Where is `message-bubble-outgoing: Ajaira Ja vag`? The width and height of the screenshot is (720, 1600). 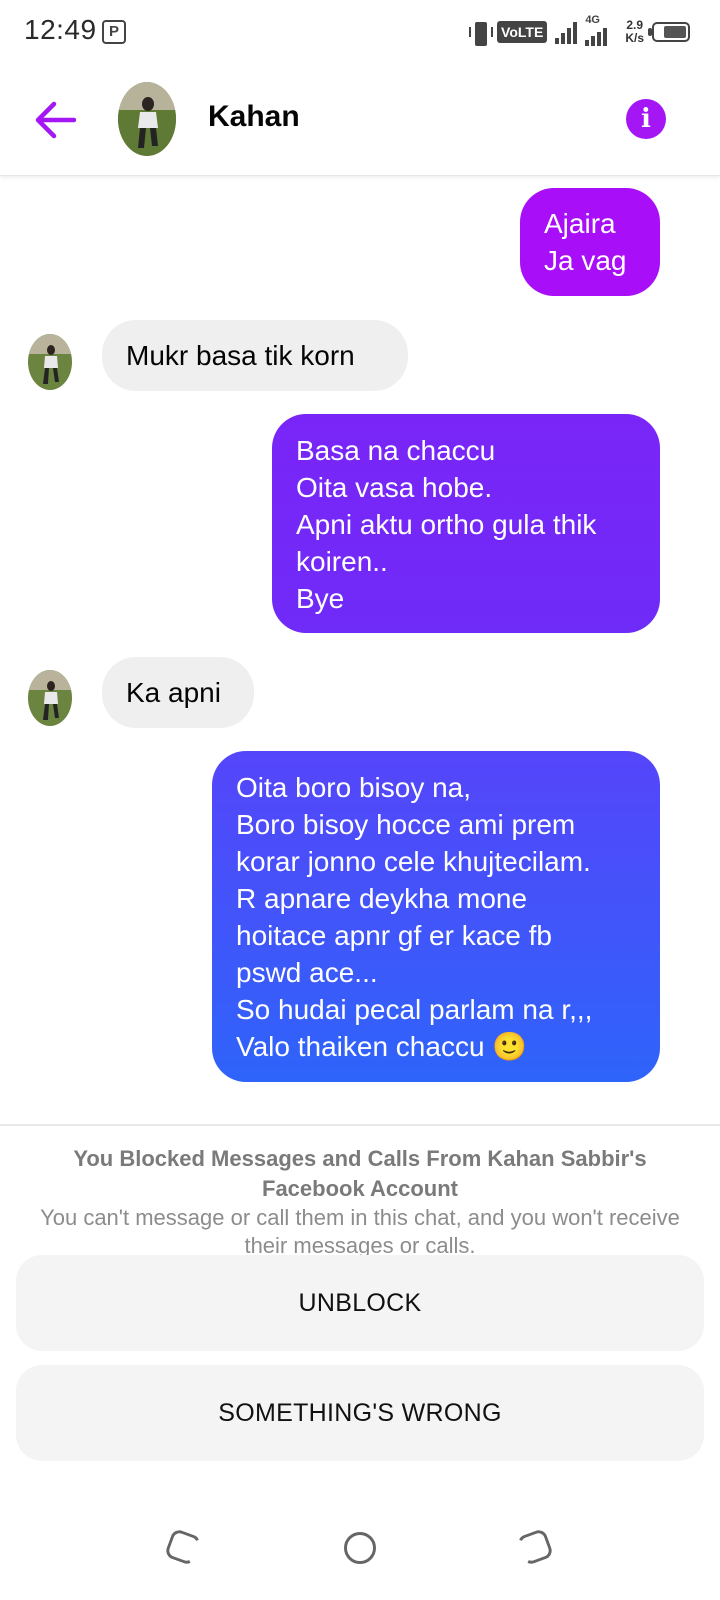 message-bubble-outgoing: Ajaira Ja vag is located at coordinates (590, 242).